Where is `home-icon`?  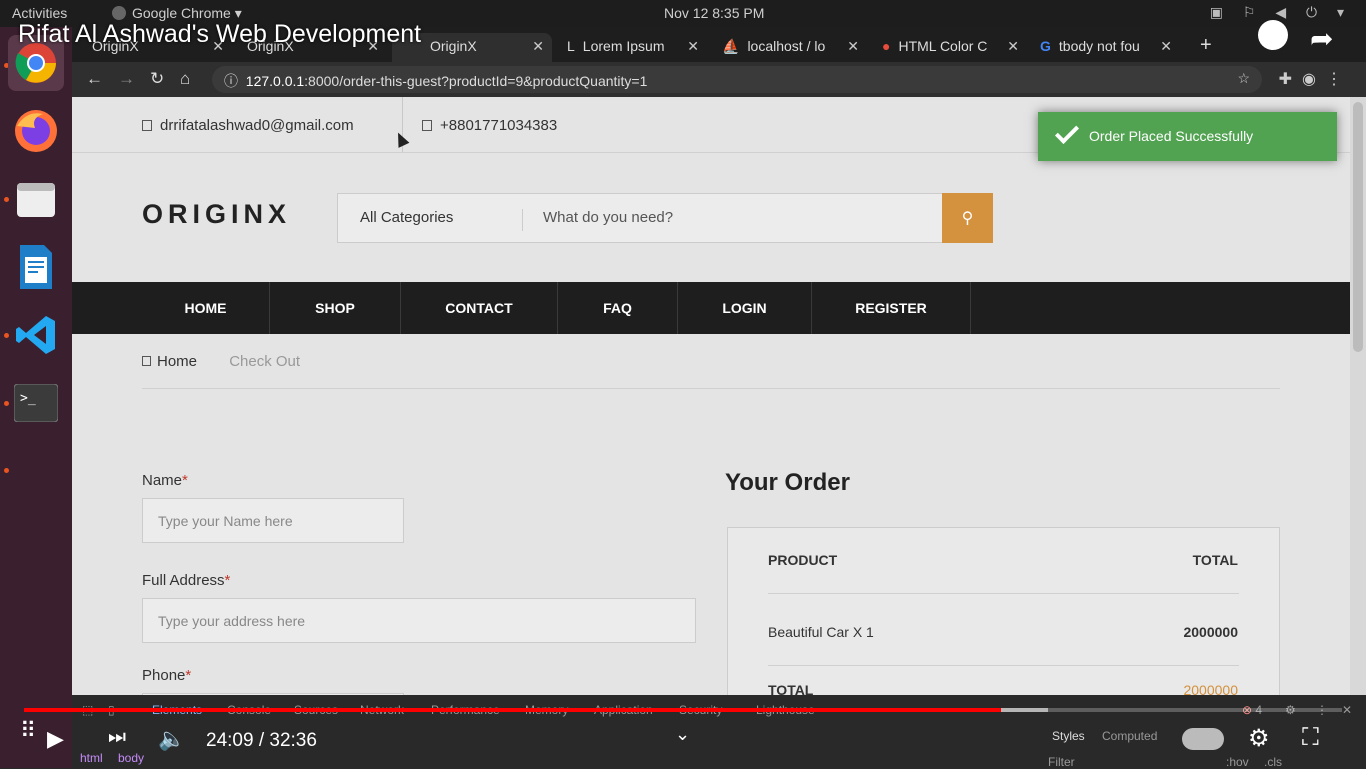
home-icon is located at coordinates (146, 361).